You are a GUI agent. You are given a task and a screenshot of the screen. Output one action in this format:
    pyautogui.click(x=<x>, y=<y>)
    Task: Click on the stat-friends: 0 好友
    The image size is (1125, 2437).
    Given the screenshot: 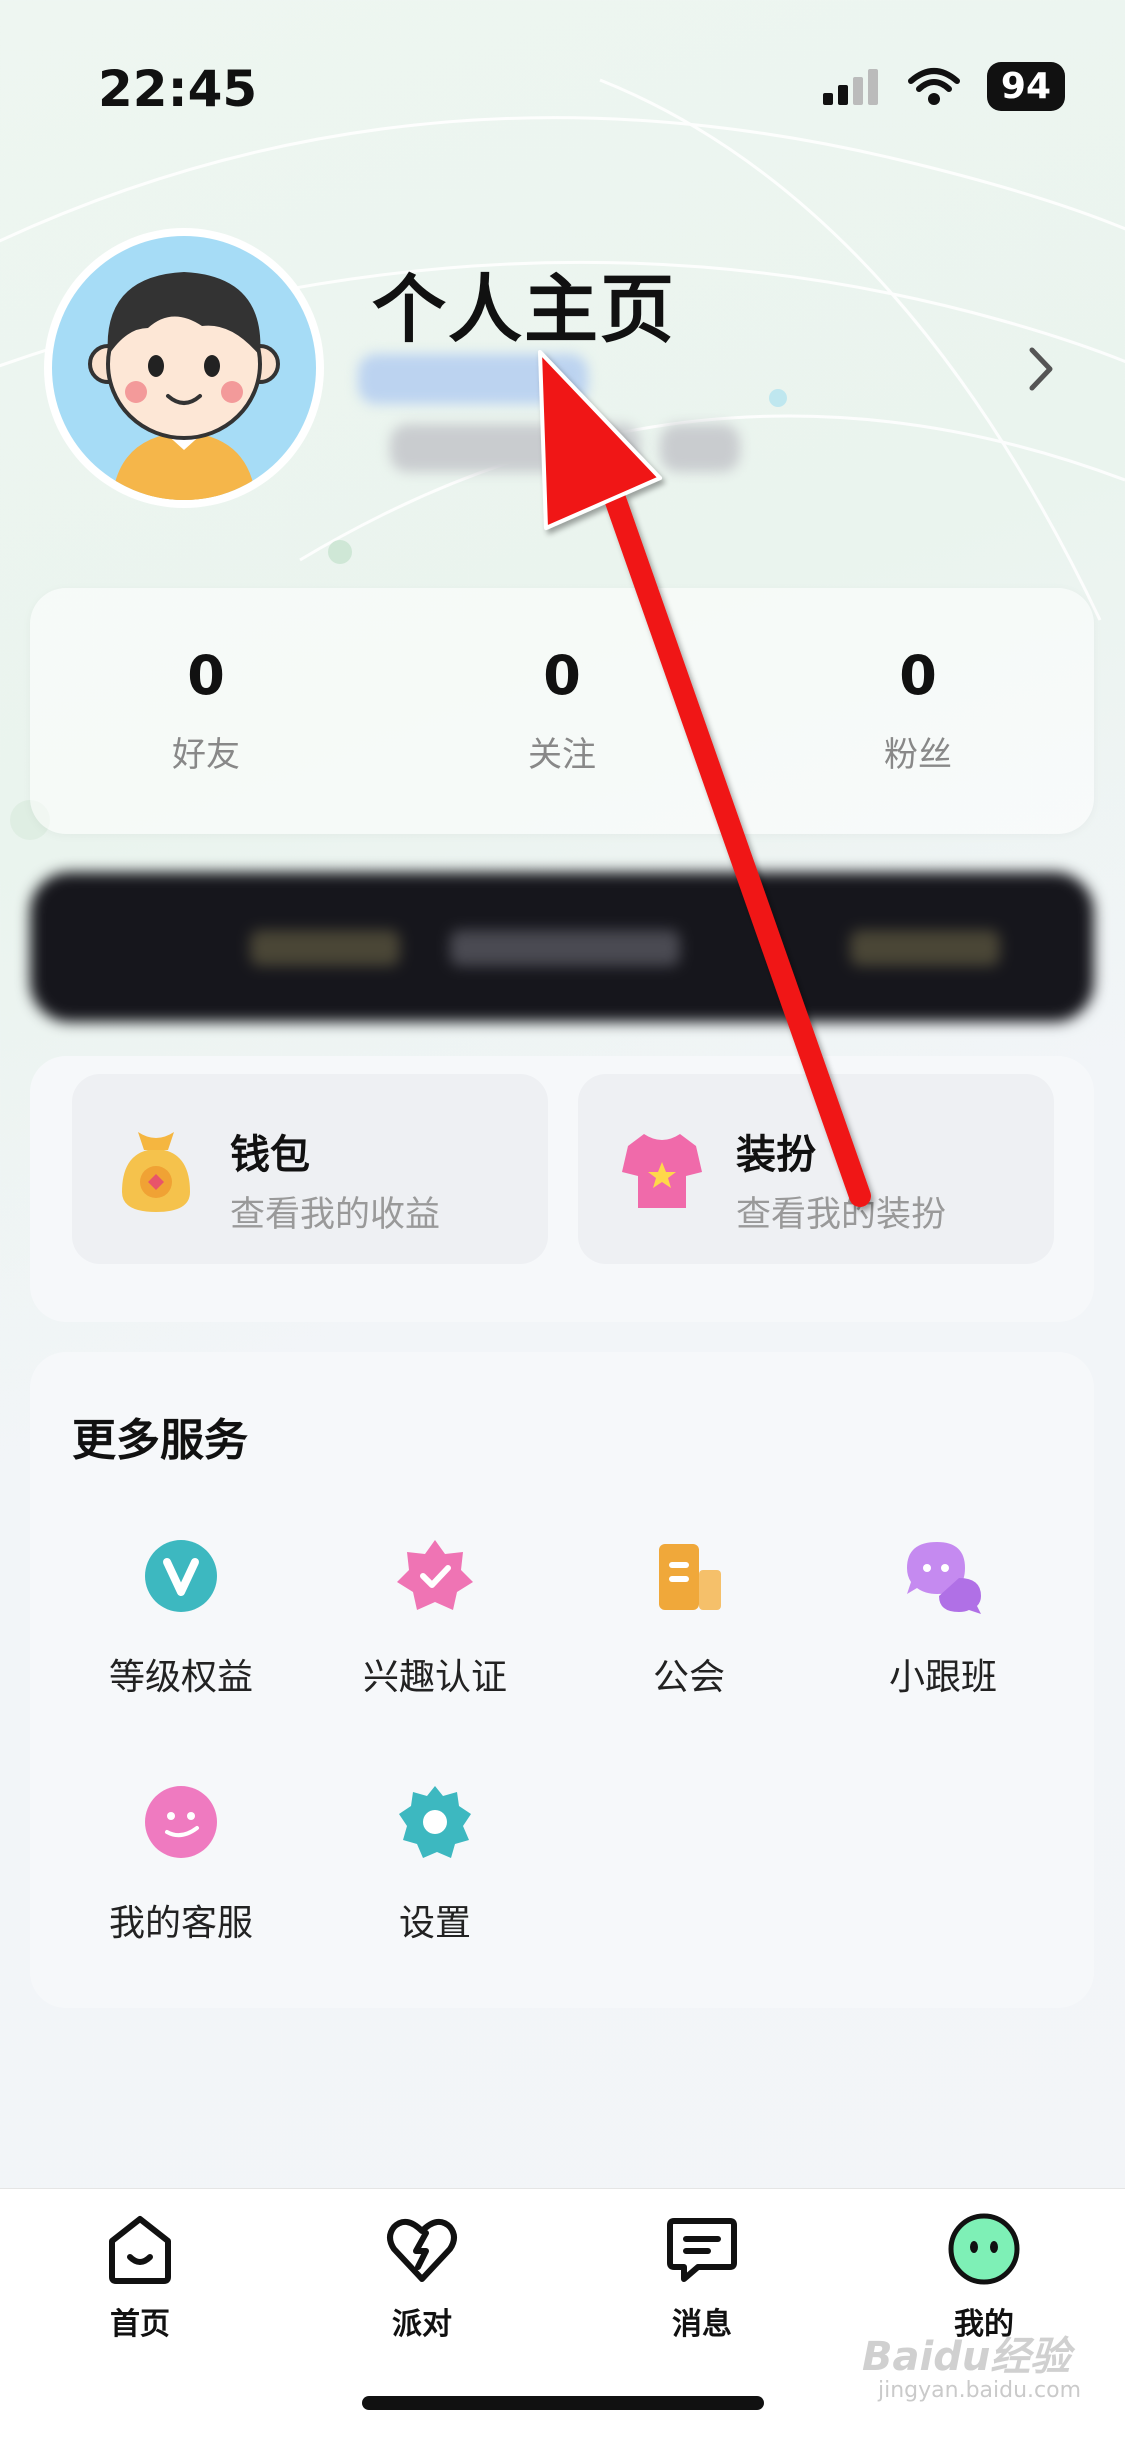 What is the action you would take?
    pyautogui.click(x=206, y=710)
    